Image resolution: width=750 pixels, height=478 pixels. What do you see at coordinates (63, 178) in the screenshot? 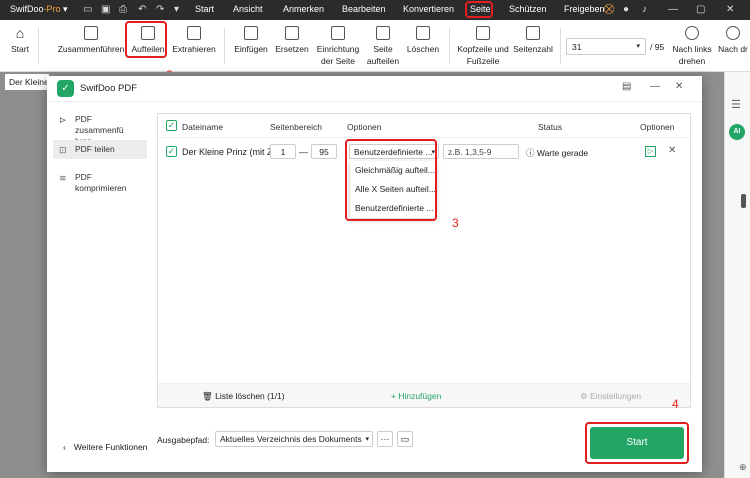
I see `compress-pdf-icon: ≋` at bounding box center [63, 178].